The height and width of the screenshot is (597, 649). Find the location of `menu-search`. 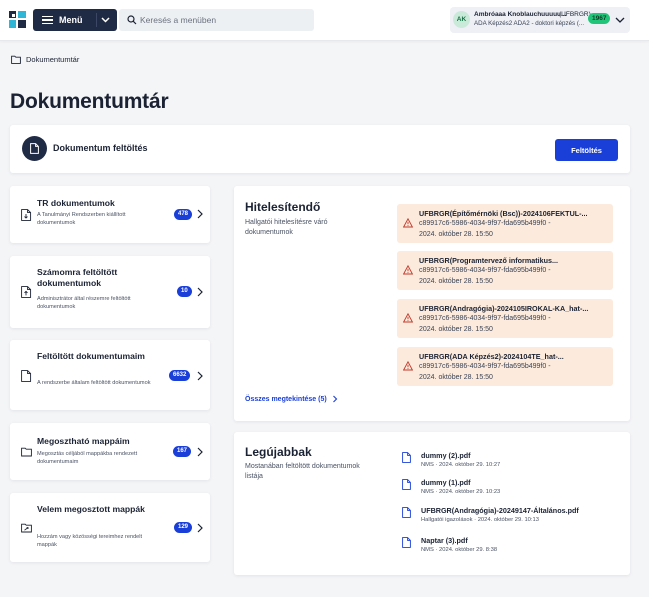

menu-search is located at coordinates (216, 20).